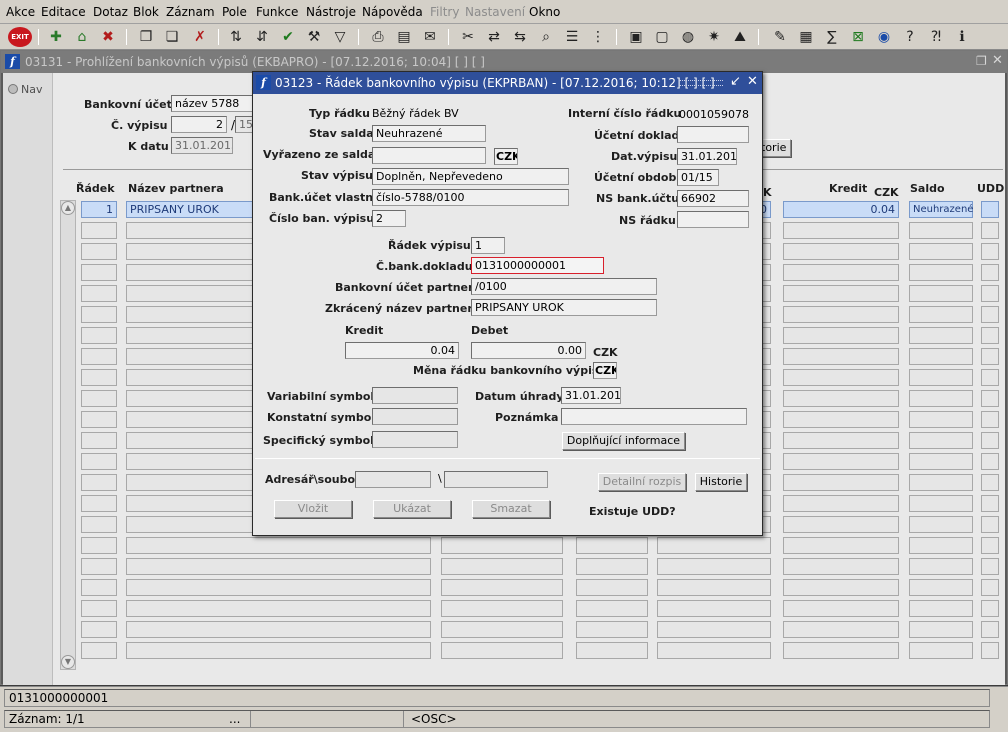 The height and width of the screenshot is (732, 1008). I want to click on vyrazeno-field, so click(429, 155).